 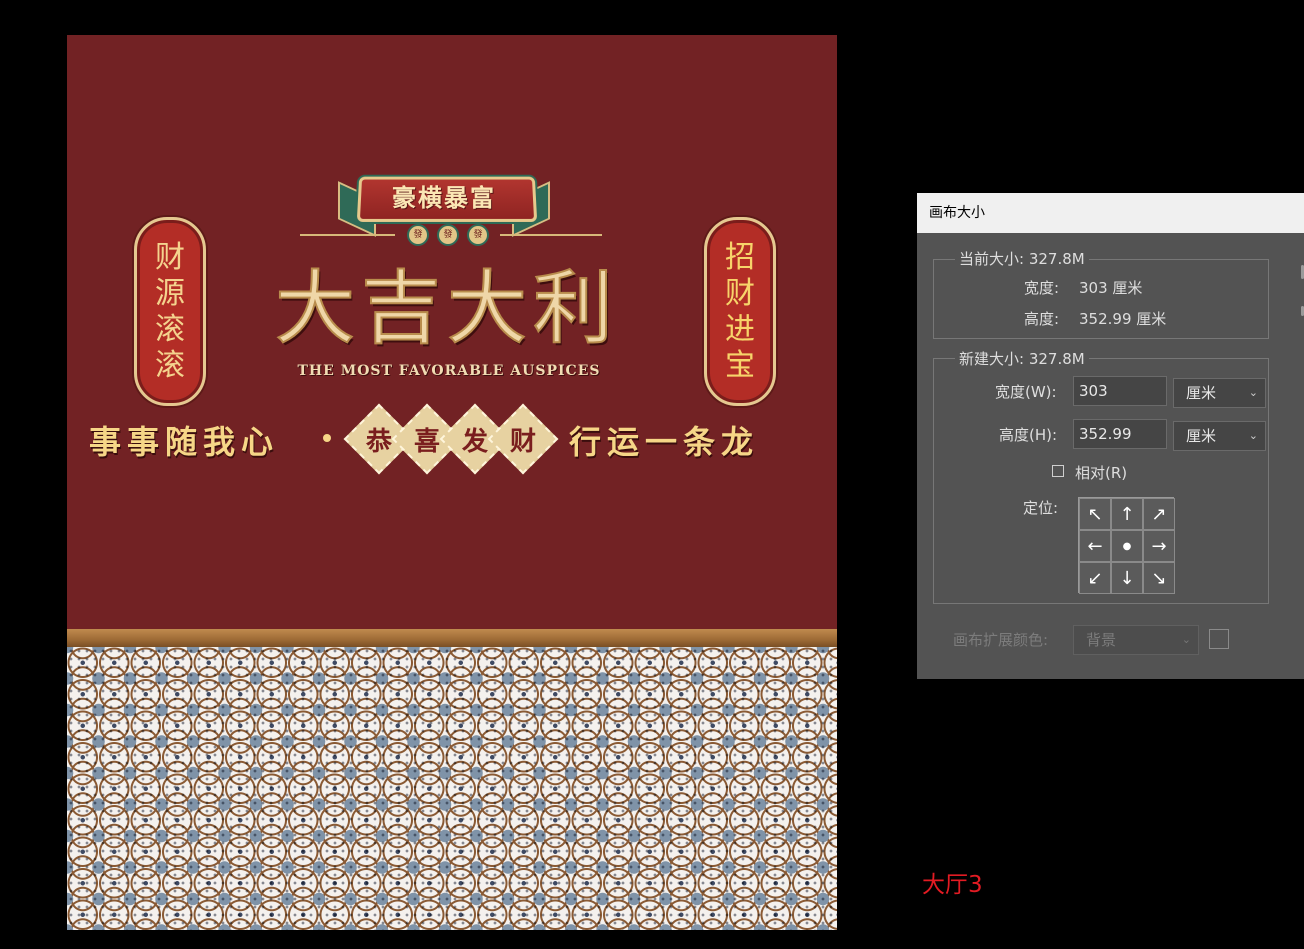 What do you see at coordinates (451, 439) in the screenshot?
I see `diamond-slogan: 恭 喜 发 财` at bounding box center [451, 439].